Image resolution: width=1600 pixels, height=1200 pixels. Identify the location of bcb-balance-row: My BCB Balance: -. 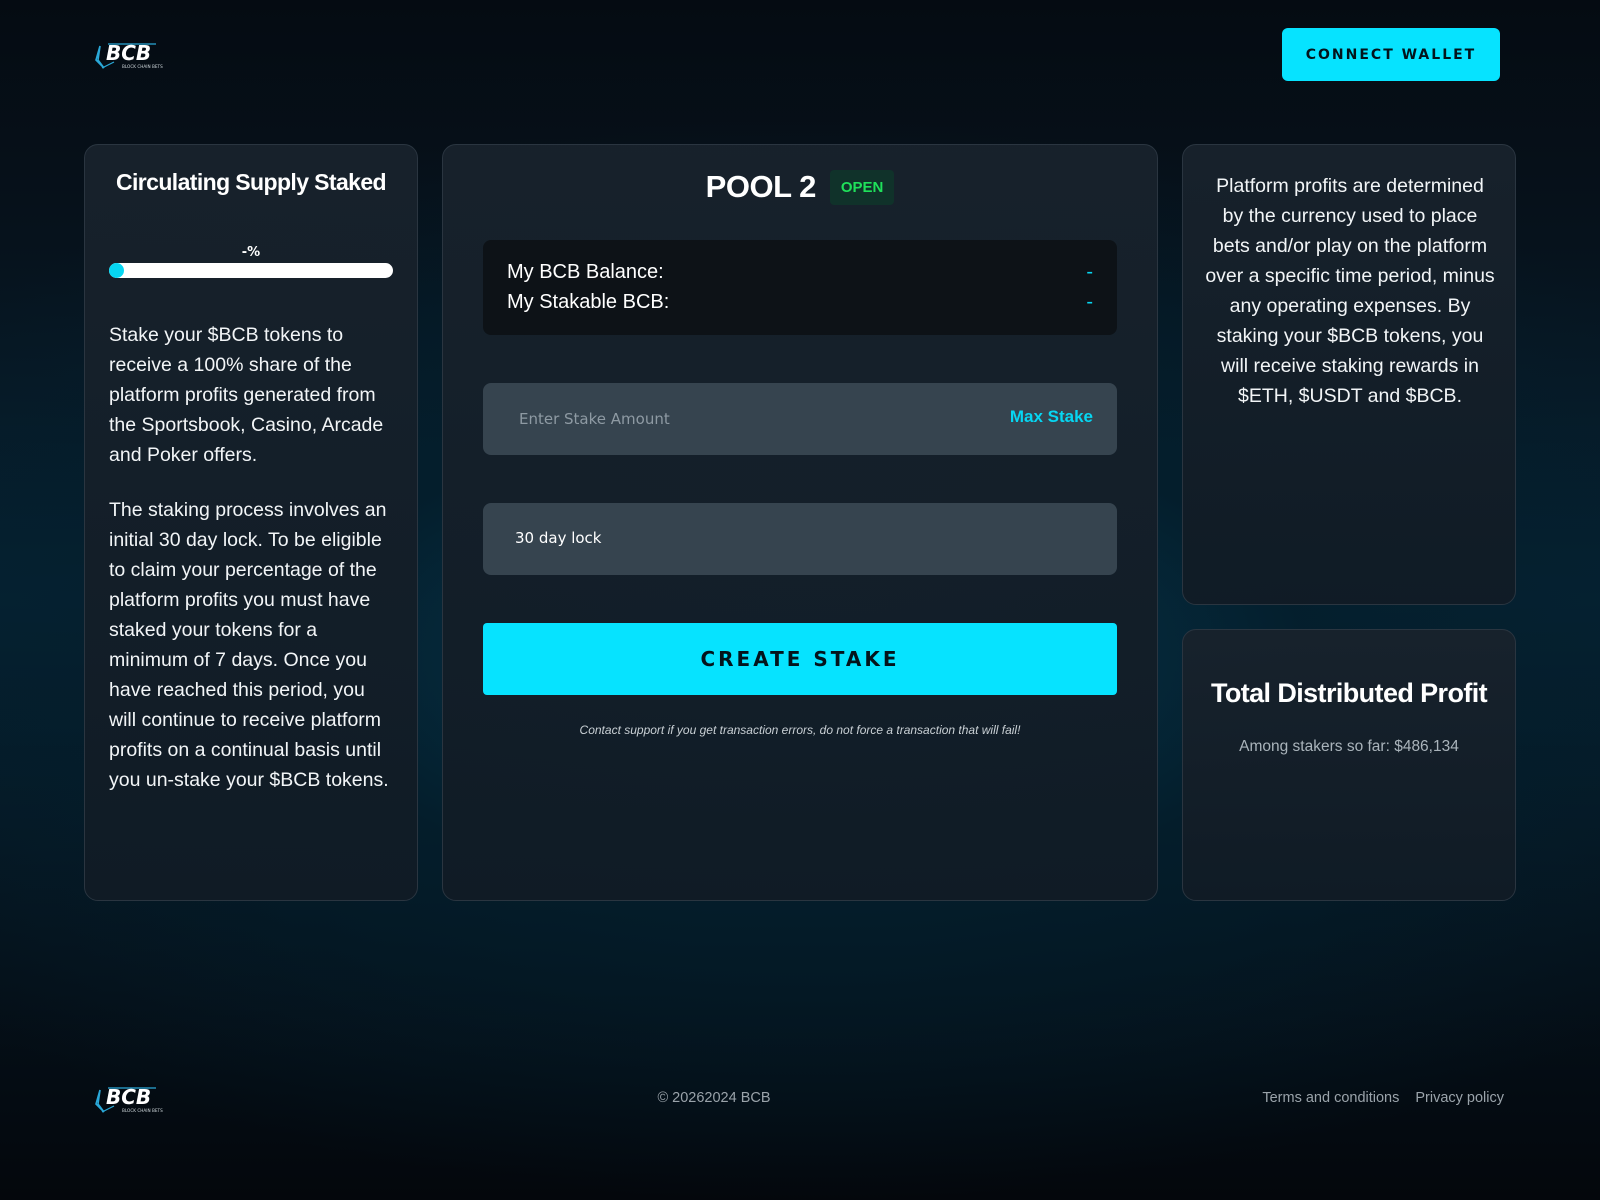
(800, 272).